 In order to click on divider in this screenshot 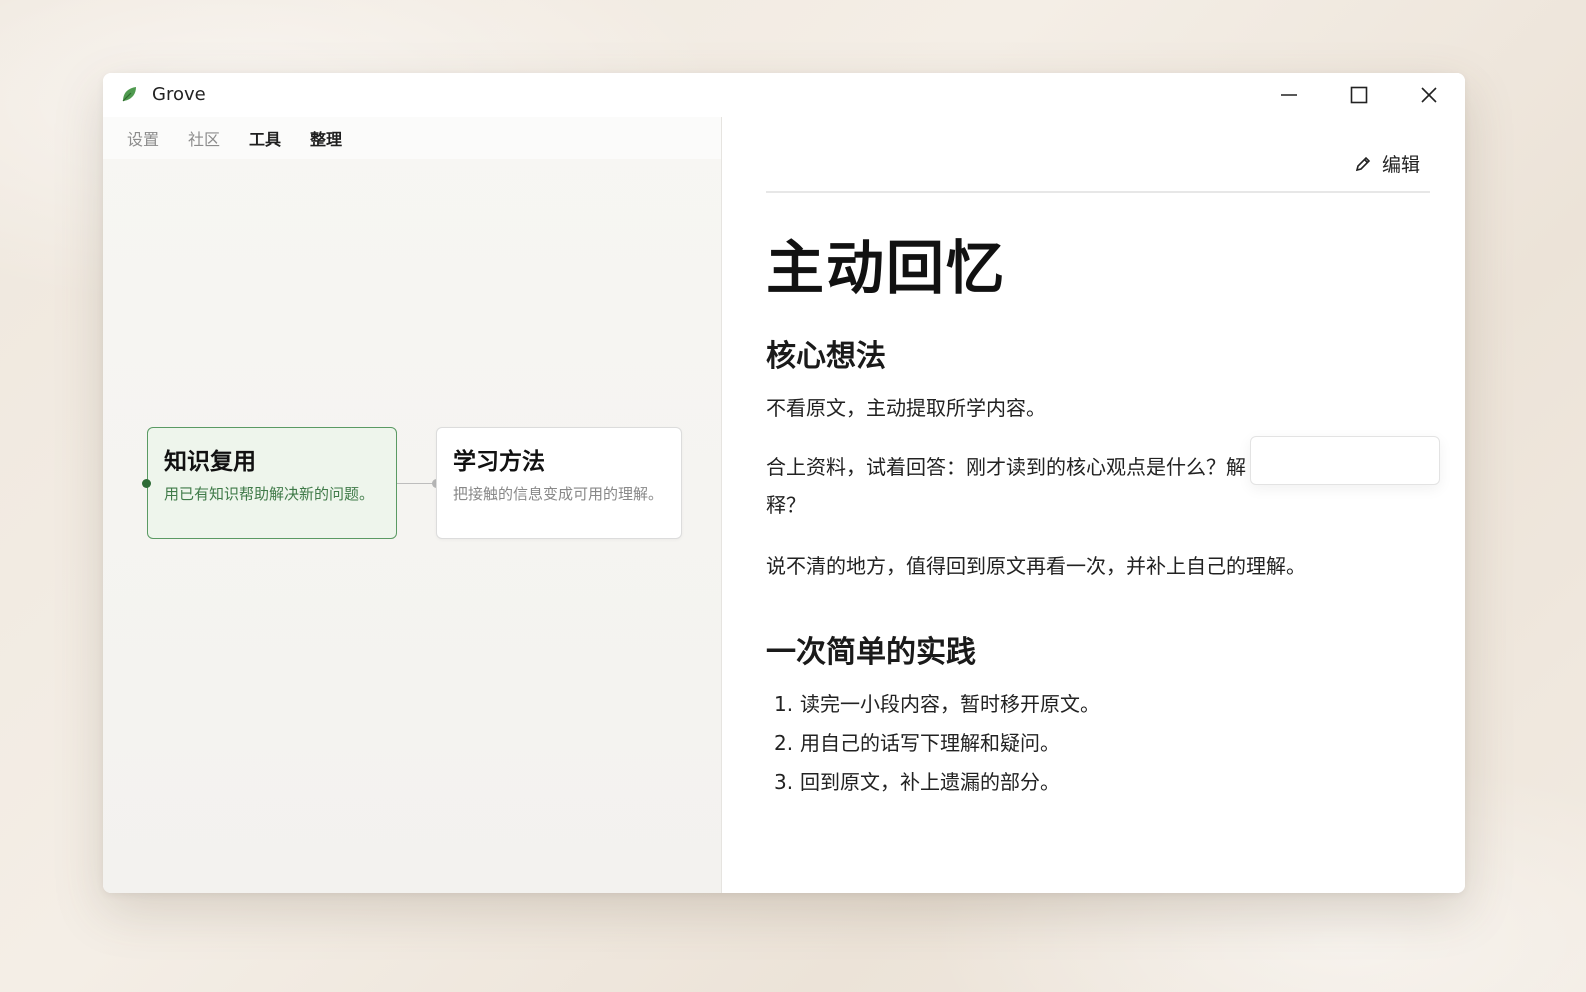, I will do `click(1098, 192)`.